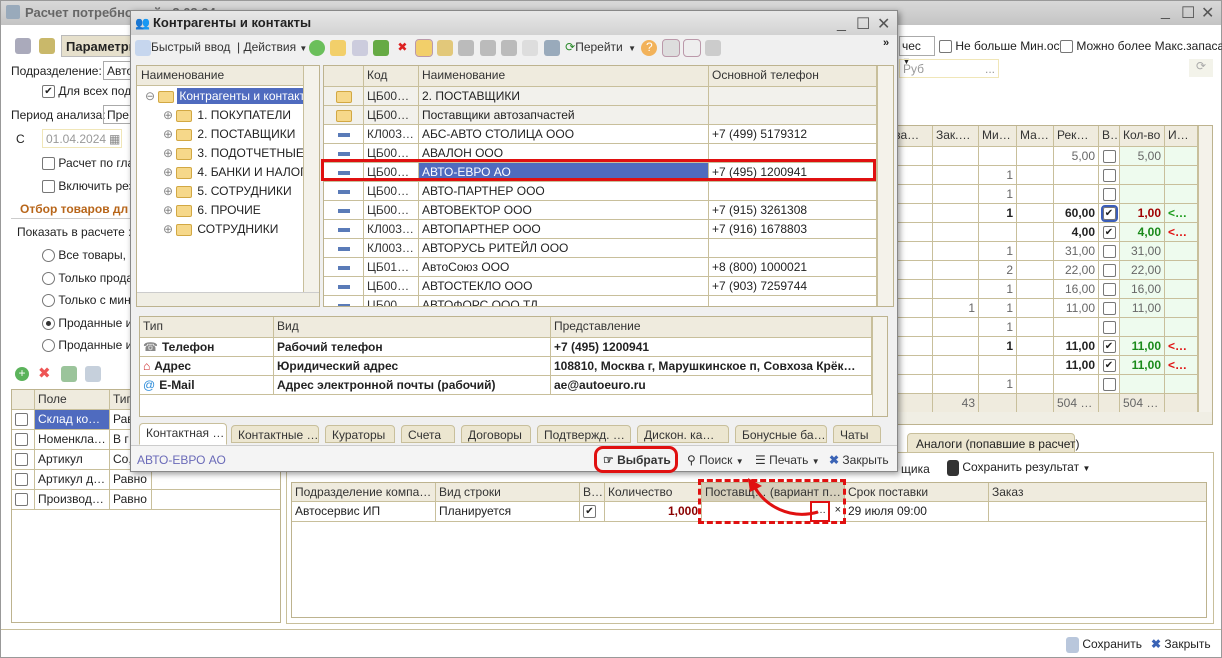 This screenshot has width=1222, height=658. What do you see at coordinates (101, 46) in the screenshot?
I see `tab-parameters: Параметры` at bounding box center [101, 46].